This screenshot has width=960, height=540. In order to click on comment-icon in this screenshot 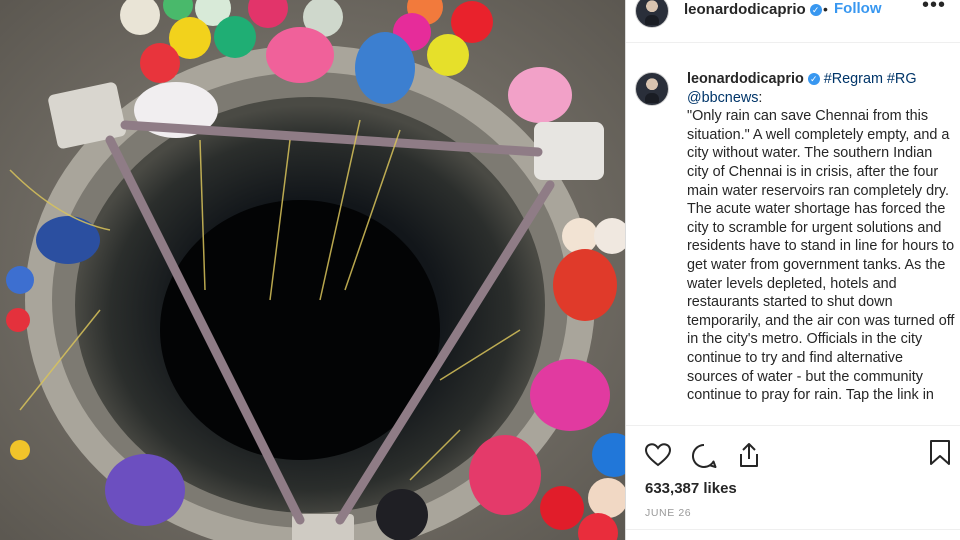, I will do `click(704, 458)`.